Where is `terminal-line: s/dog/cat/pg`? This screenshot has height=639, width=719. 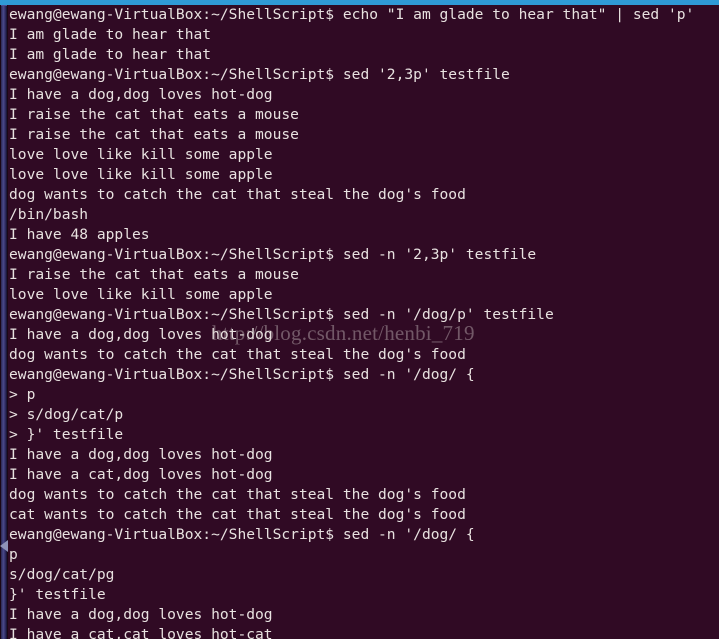 terminal-line: s/dog/cat/pg is located at coordinates (62, 574).